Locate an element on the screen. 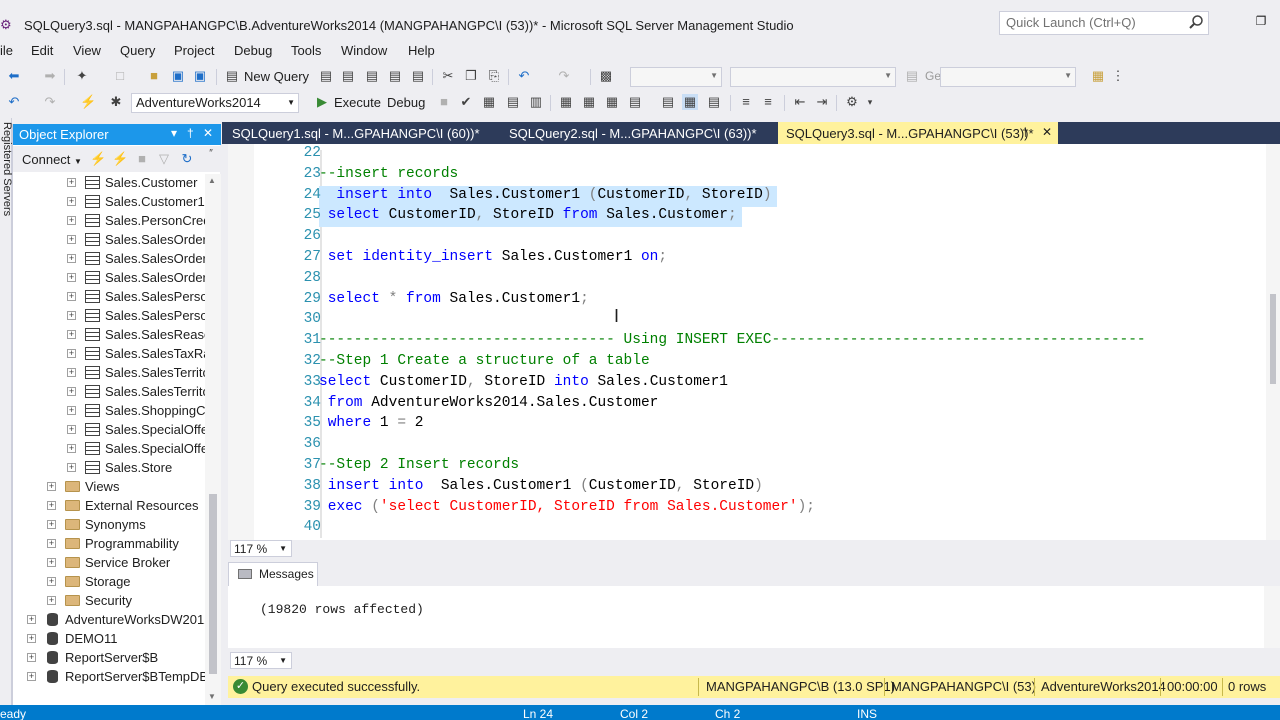 The height and width of the screenshot is (720, 1280). code-line: 40 is located at coordinates (748, 528).